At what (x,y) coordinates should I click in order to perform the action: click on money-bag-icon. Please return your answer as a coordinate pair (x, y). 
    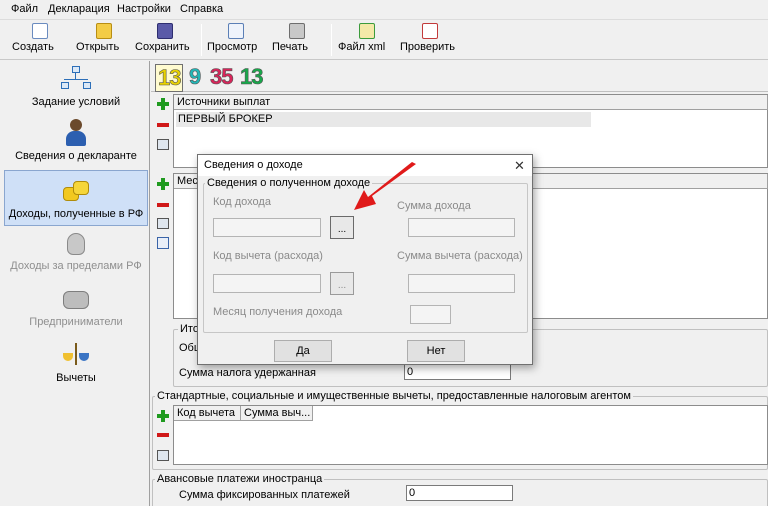
    Looking at the image, I should click on (76, 243).